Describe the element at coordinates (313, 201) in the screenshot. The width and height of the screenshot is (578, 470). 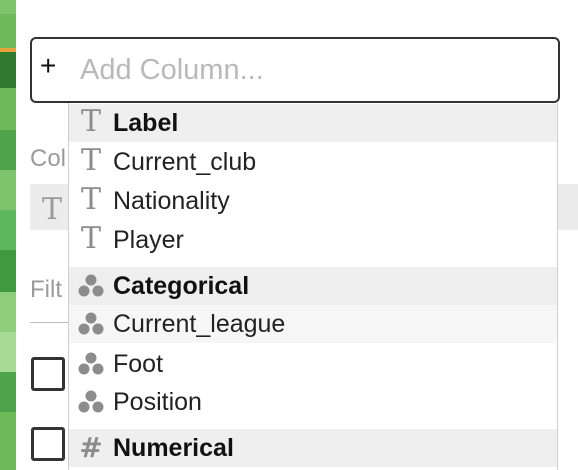
I see `option-nationality: T Nationality` at that location.